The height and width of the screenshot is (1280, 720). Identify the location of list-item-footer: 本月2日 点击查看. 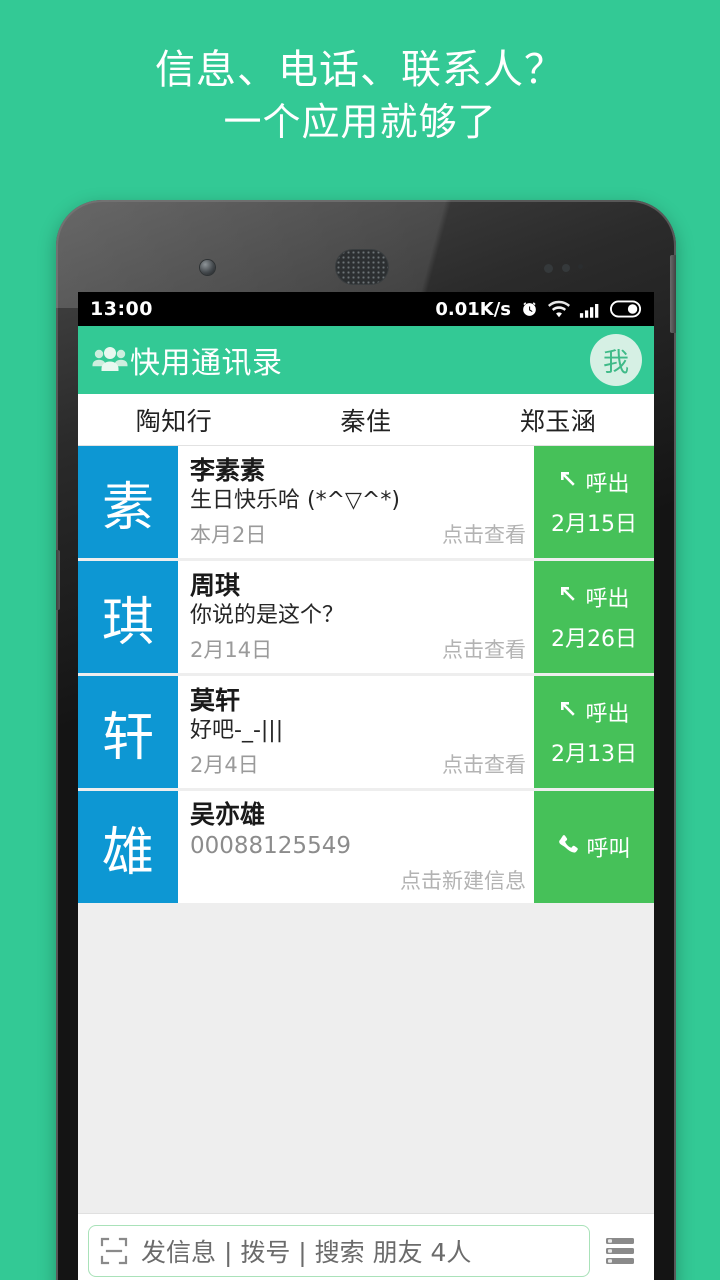
(358, 534).